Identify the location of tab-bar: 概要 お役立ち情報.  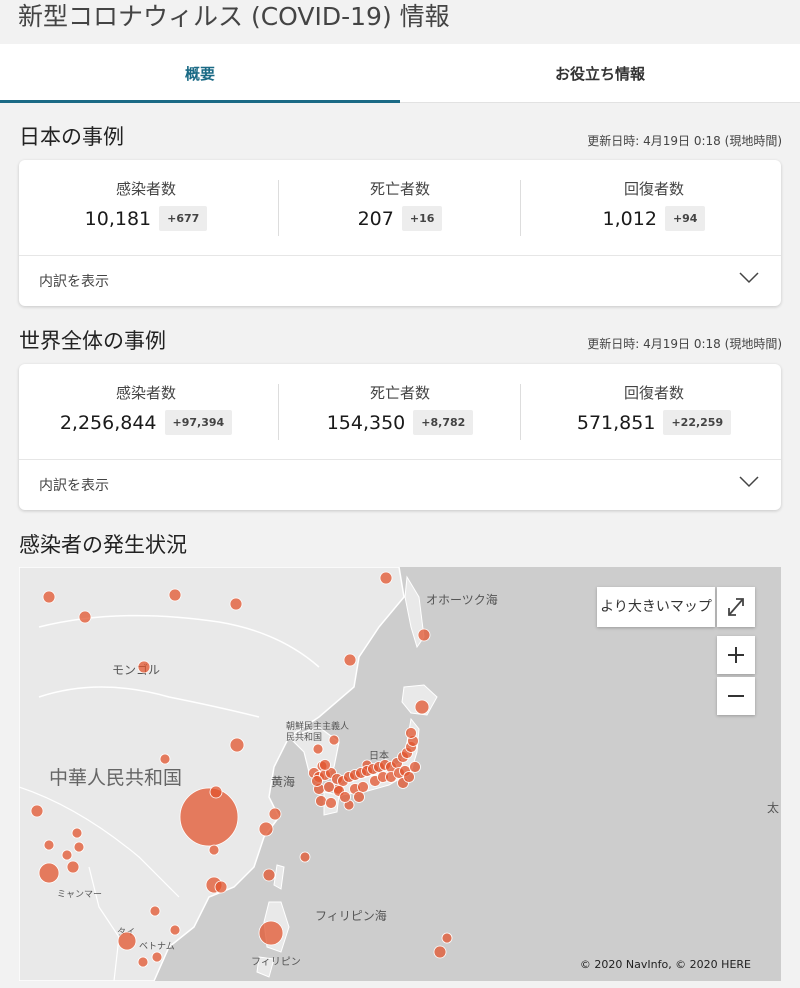
(400, 73).